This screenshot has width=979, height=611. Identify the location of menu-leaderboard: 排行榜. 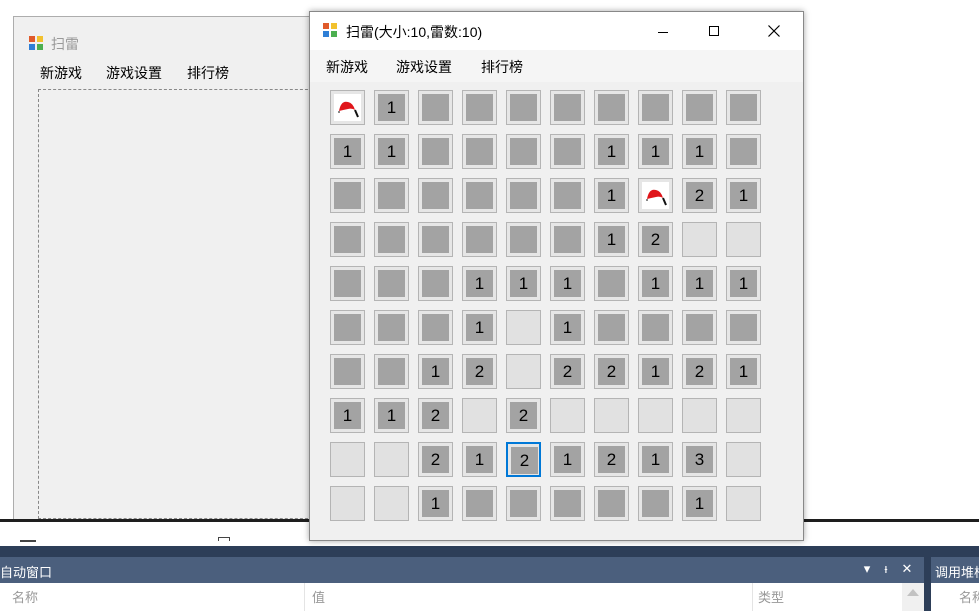
(502, 67).